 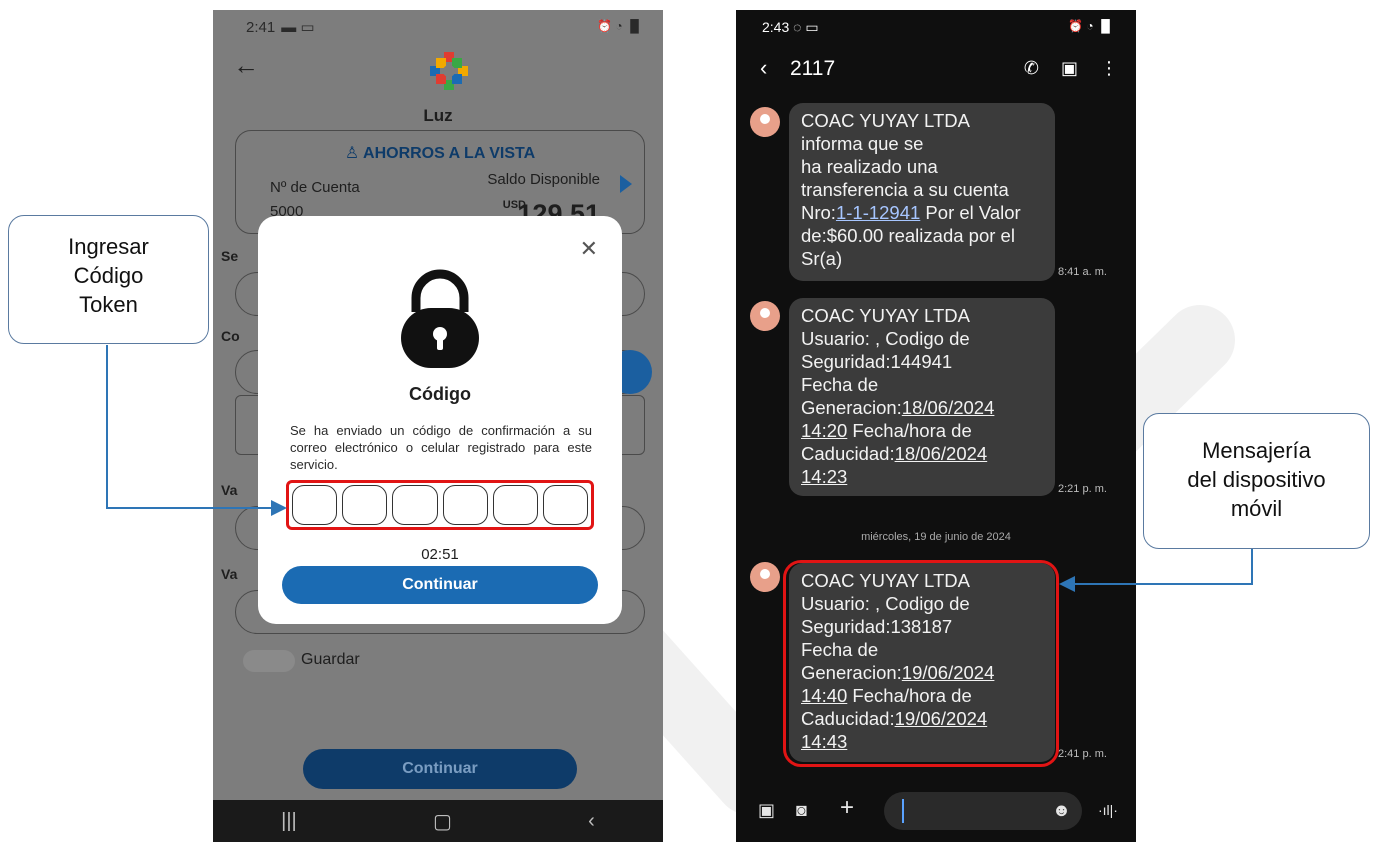 I want to click on text-cursor, so click(x=903, y=811).